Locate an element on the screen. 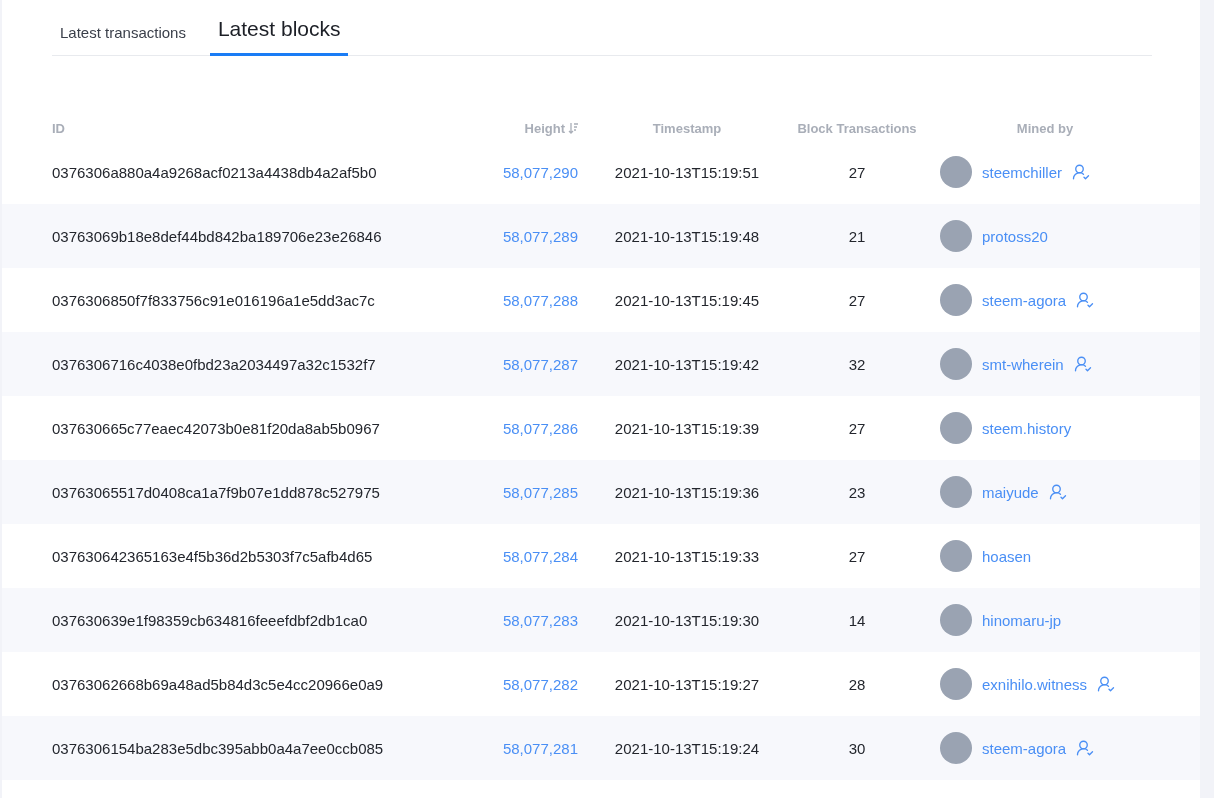  block-height-link: 58,077,290 is located at coordinates (540, 172).